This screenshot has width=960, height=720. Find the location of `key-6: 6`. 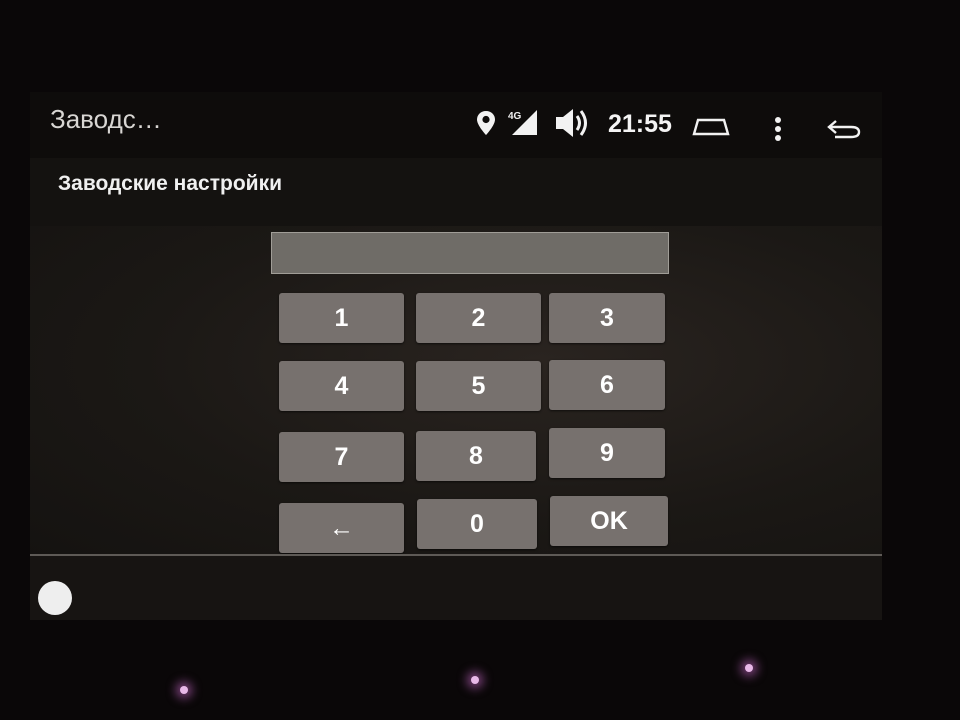

key-6: 6 is located at coordinates (607, 385).